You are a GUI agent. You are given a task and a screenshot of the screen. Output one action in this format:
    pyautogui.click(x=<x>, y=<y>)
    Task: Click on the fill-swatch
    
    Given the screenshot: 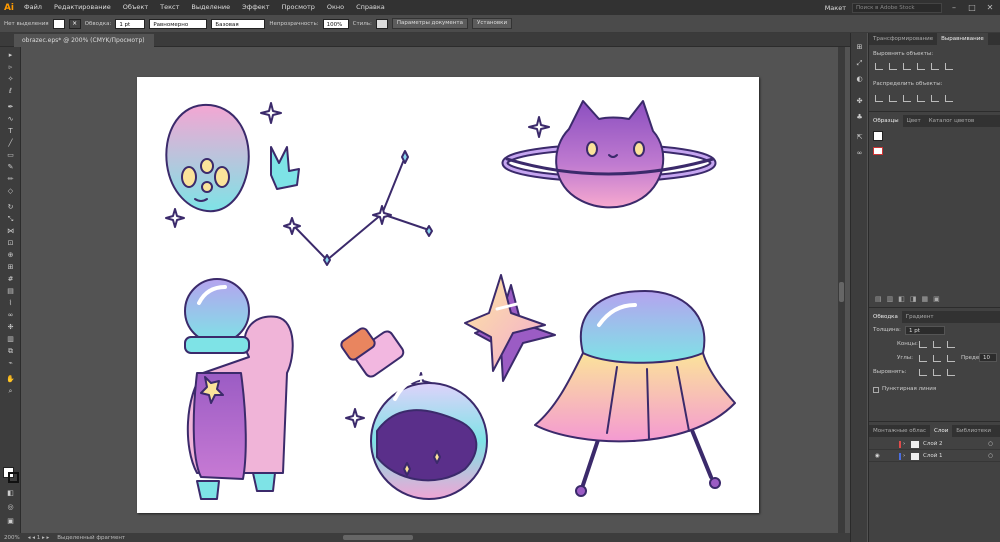 What is the action you would take?
    pyautogui.click(x=58, y=23)
    